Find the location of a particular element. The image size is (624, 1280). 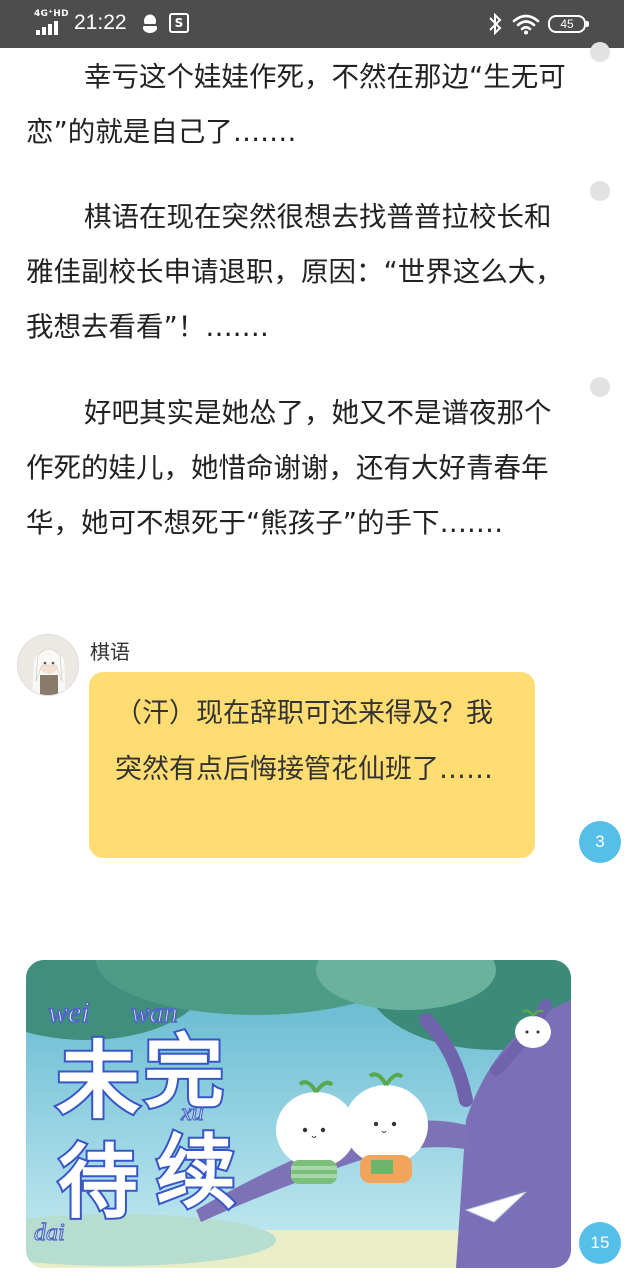

wifi-icon is located at coordinates (526, 24).